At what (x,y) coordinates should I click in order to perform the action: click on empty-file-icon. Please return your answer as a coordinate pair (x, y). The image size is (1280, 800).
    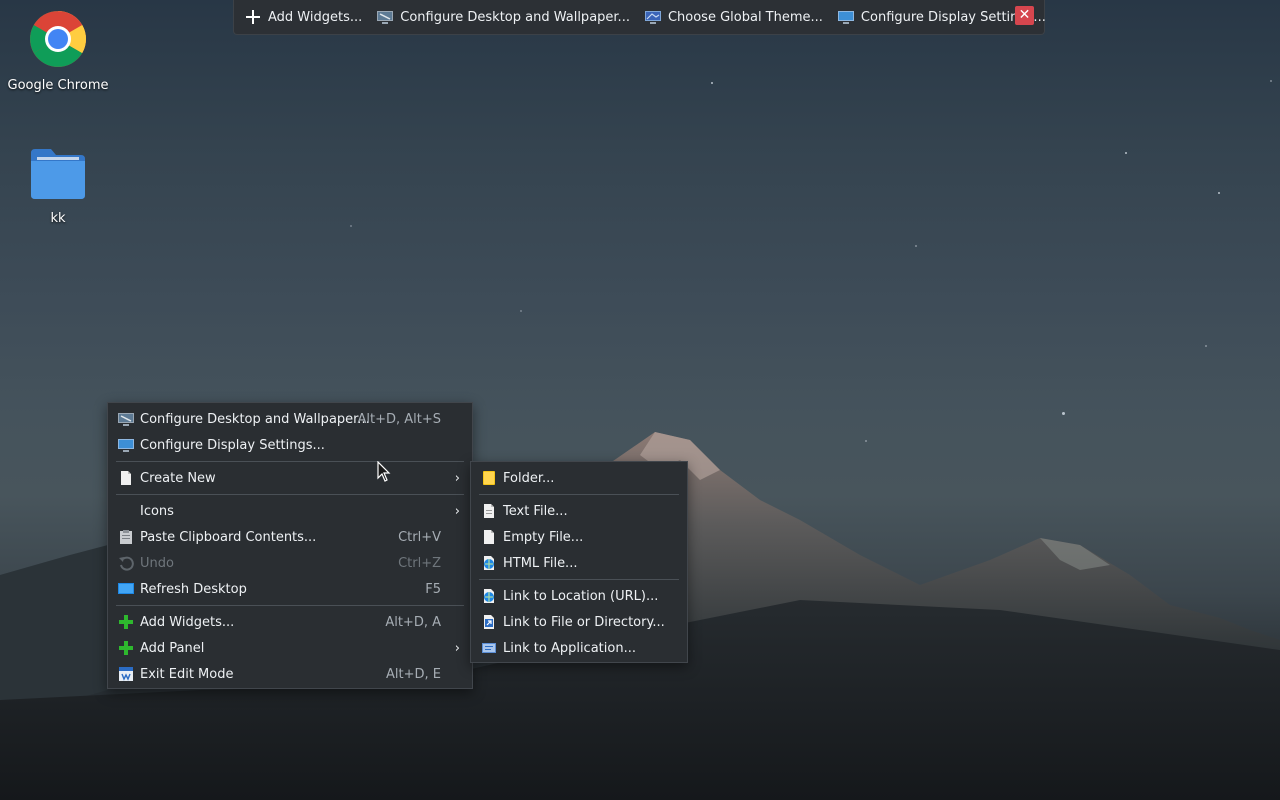
    Looking at the image, I should click on (489, 537).